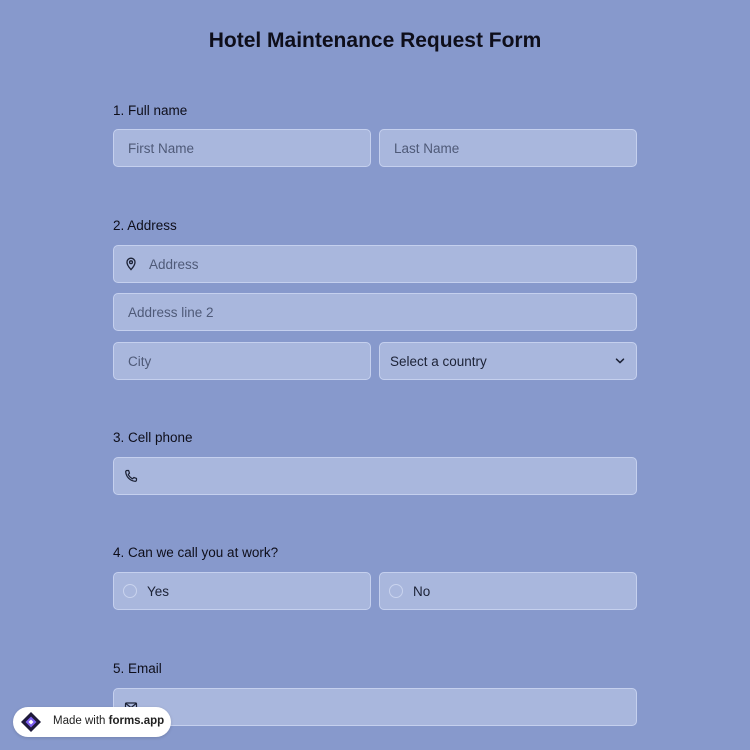 The width and height of the screenshot is (750, 750). I want to click on question-call-at-work-label: 4. Can we call you at work?, so click(196, 552).